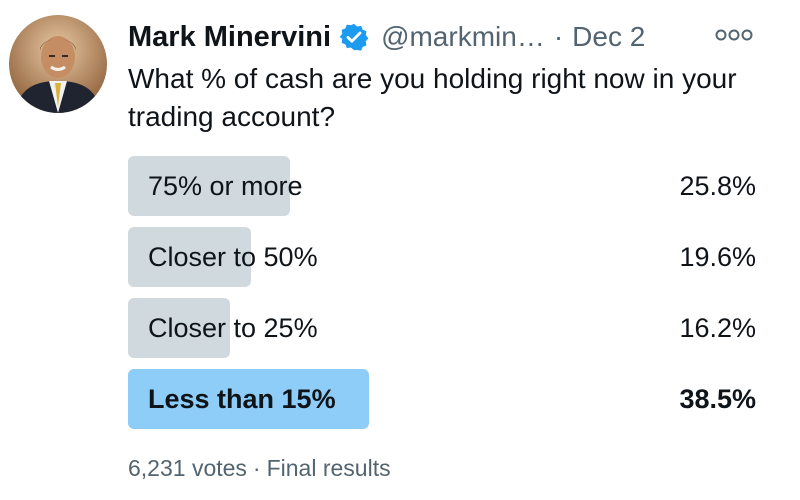 The height and width of the screenshot is (500, 800). What do you see at coordinates (717, 257) in the screenshot?
I see `poll-option-percent: 19.6%` at bounding box center [717, 257].